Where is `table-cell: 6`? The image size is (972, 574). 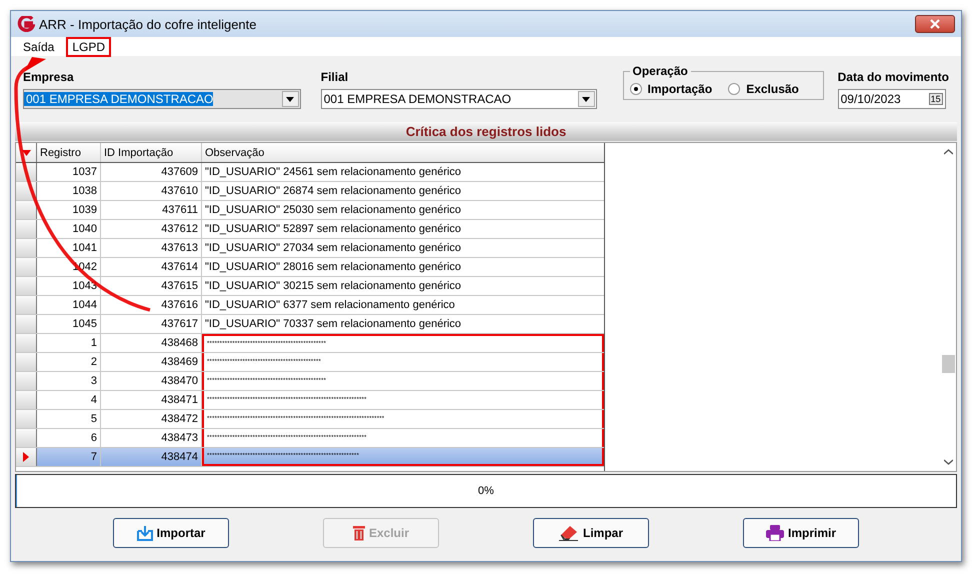 table-cell: 6 is located at coordinates (69, 438).